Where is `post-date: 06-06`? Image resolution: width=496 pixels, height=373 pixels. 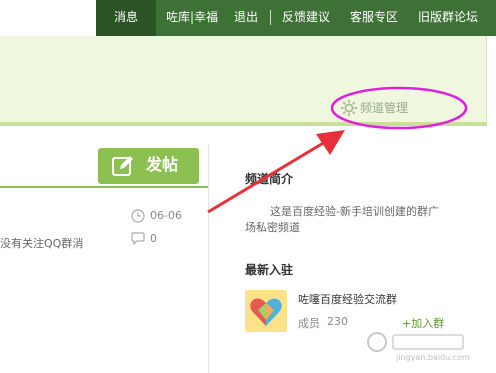 post-date: 06-06 is located at coordinates (166, 215).